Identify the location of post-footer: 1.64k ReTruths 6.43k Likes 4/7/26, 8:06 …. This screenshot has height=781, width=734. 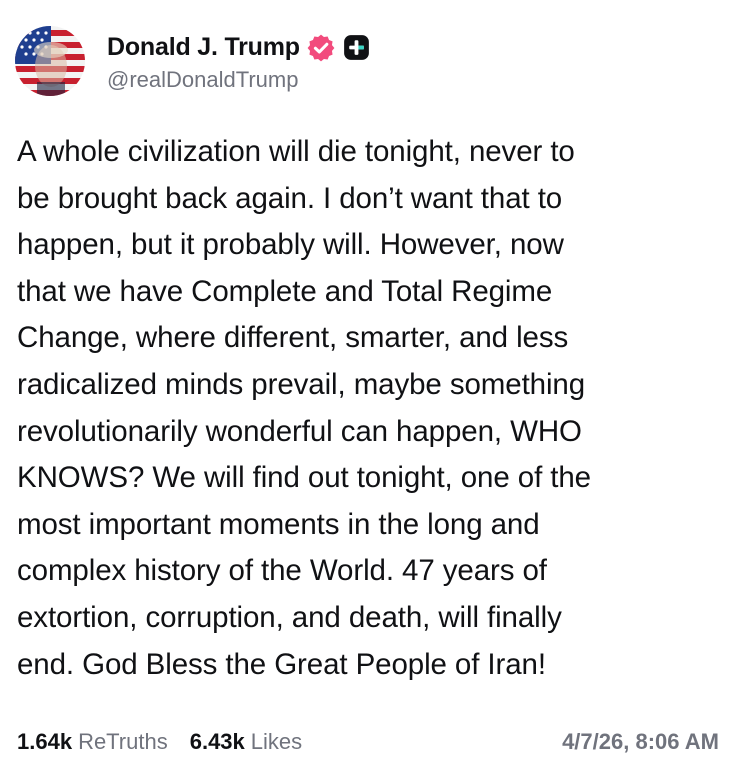
(368, 742).